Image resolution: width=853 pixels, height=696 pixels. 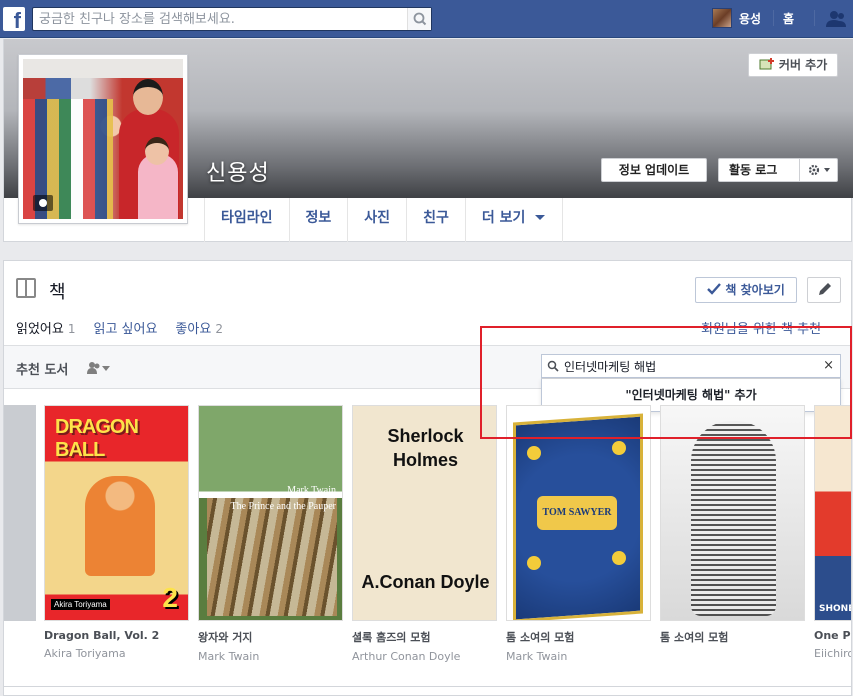 What do you see at coordinates (170, 597) in the screenshot?
I see `cover-volume: 2` at bounding box center [170, 597].